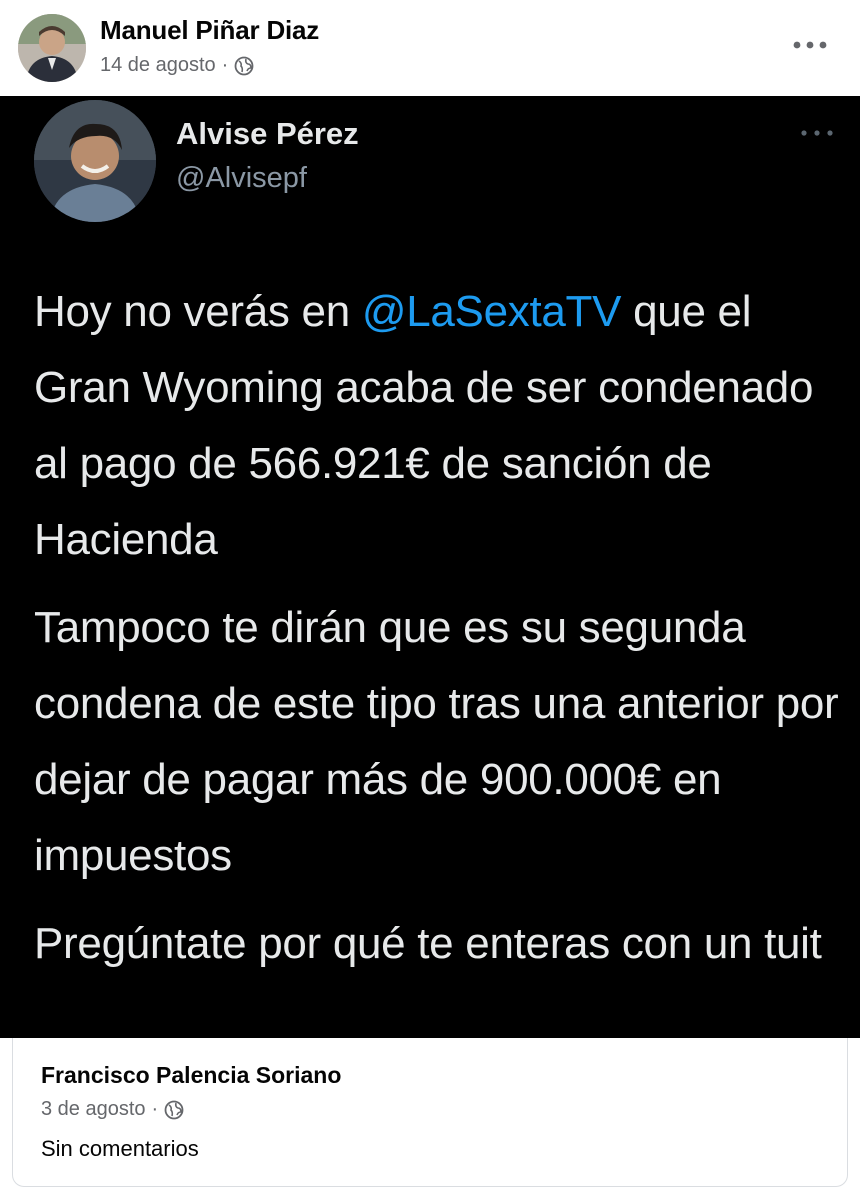  I want to click on tweet-author-handle: @Alvisepf, so click(241, 178).